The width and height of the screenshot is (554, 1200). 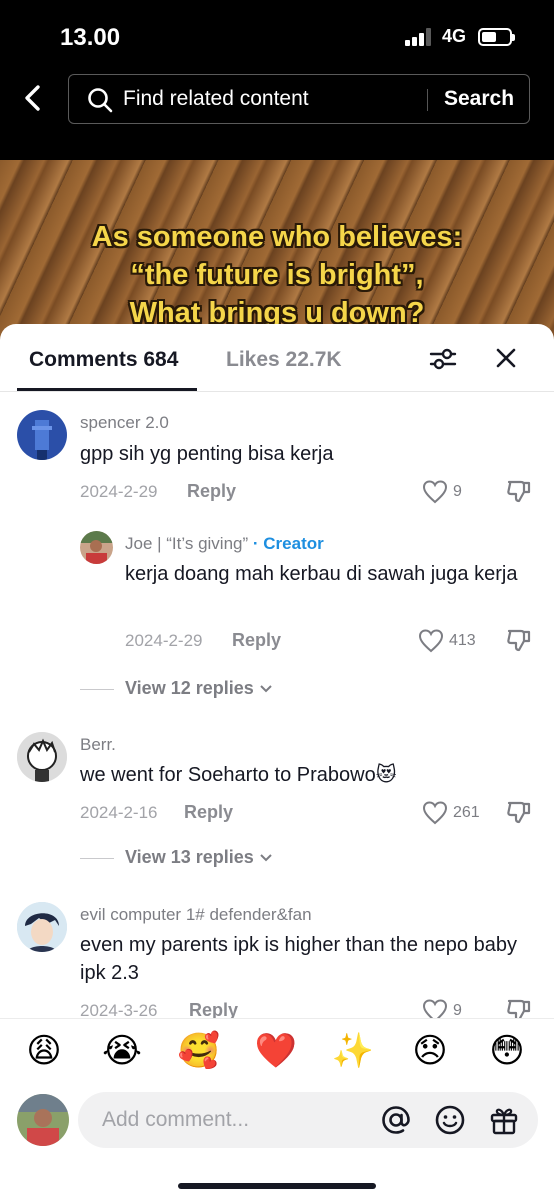 I want to click on comment-text: we went for Soeharto to Prabowo😻, so click(x=238, y=775).